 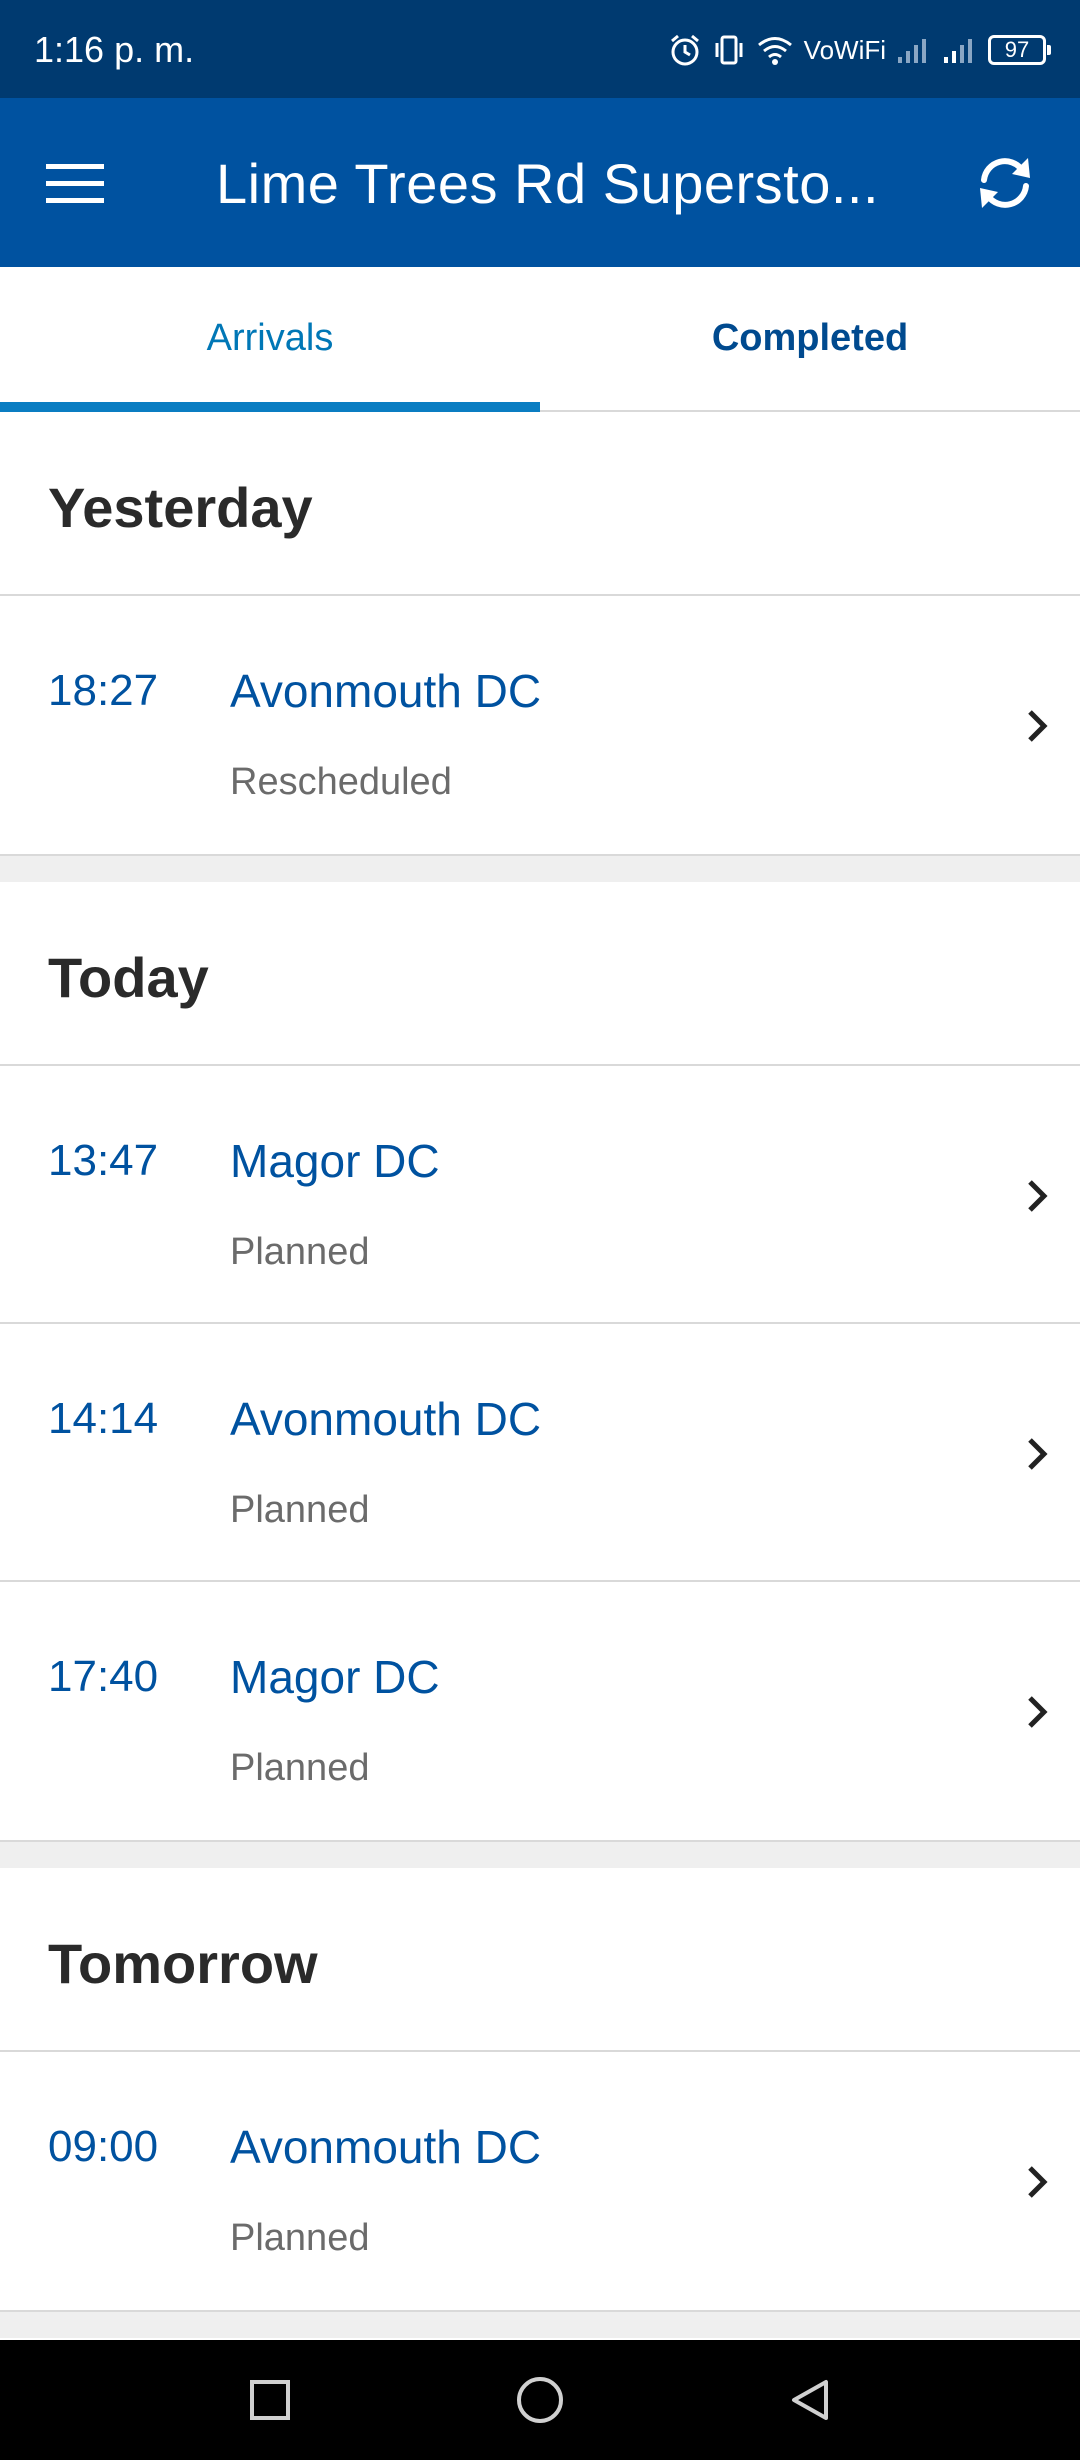 I want to click on back-triangle-icon, so click(x=810, y=2400).